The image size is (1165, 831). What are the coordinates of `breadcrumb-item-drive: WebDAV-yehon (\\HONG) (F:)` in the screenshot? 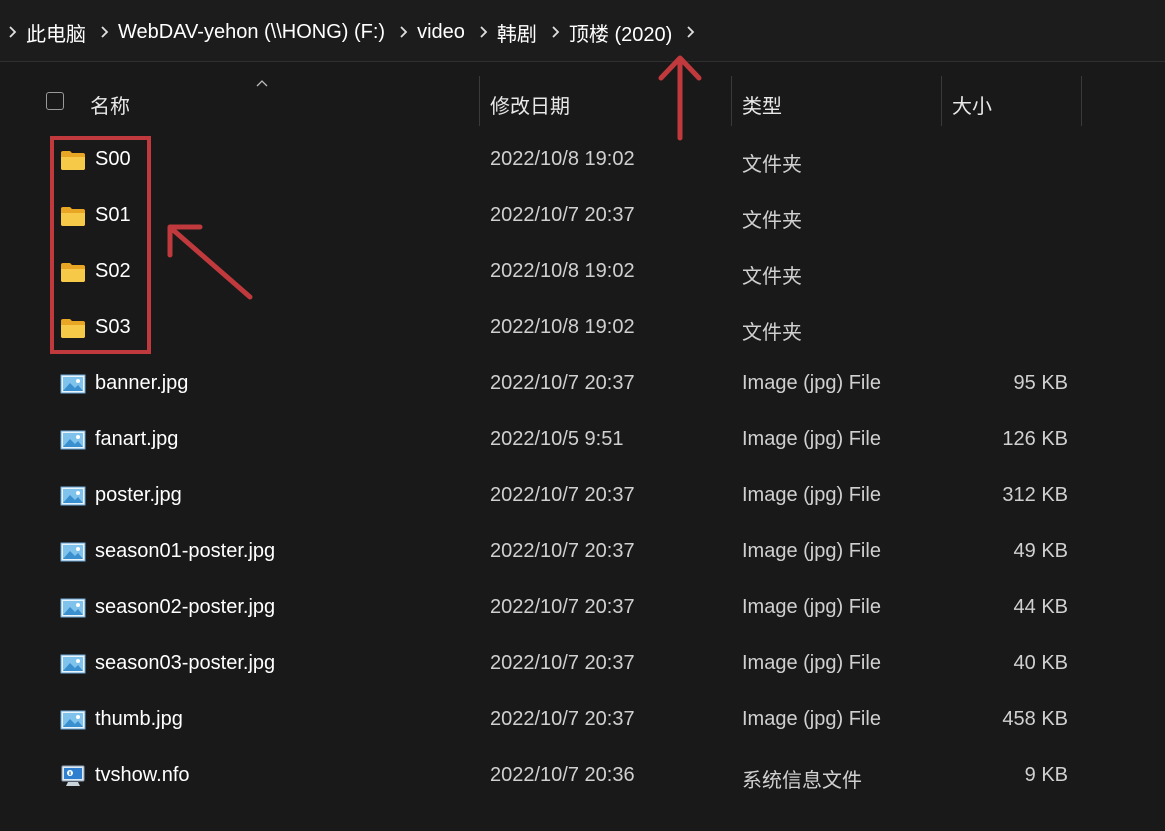 It's located at (254, 32).